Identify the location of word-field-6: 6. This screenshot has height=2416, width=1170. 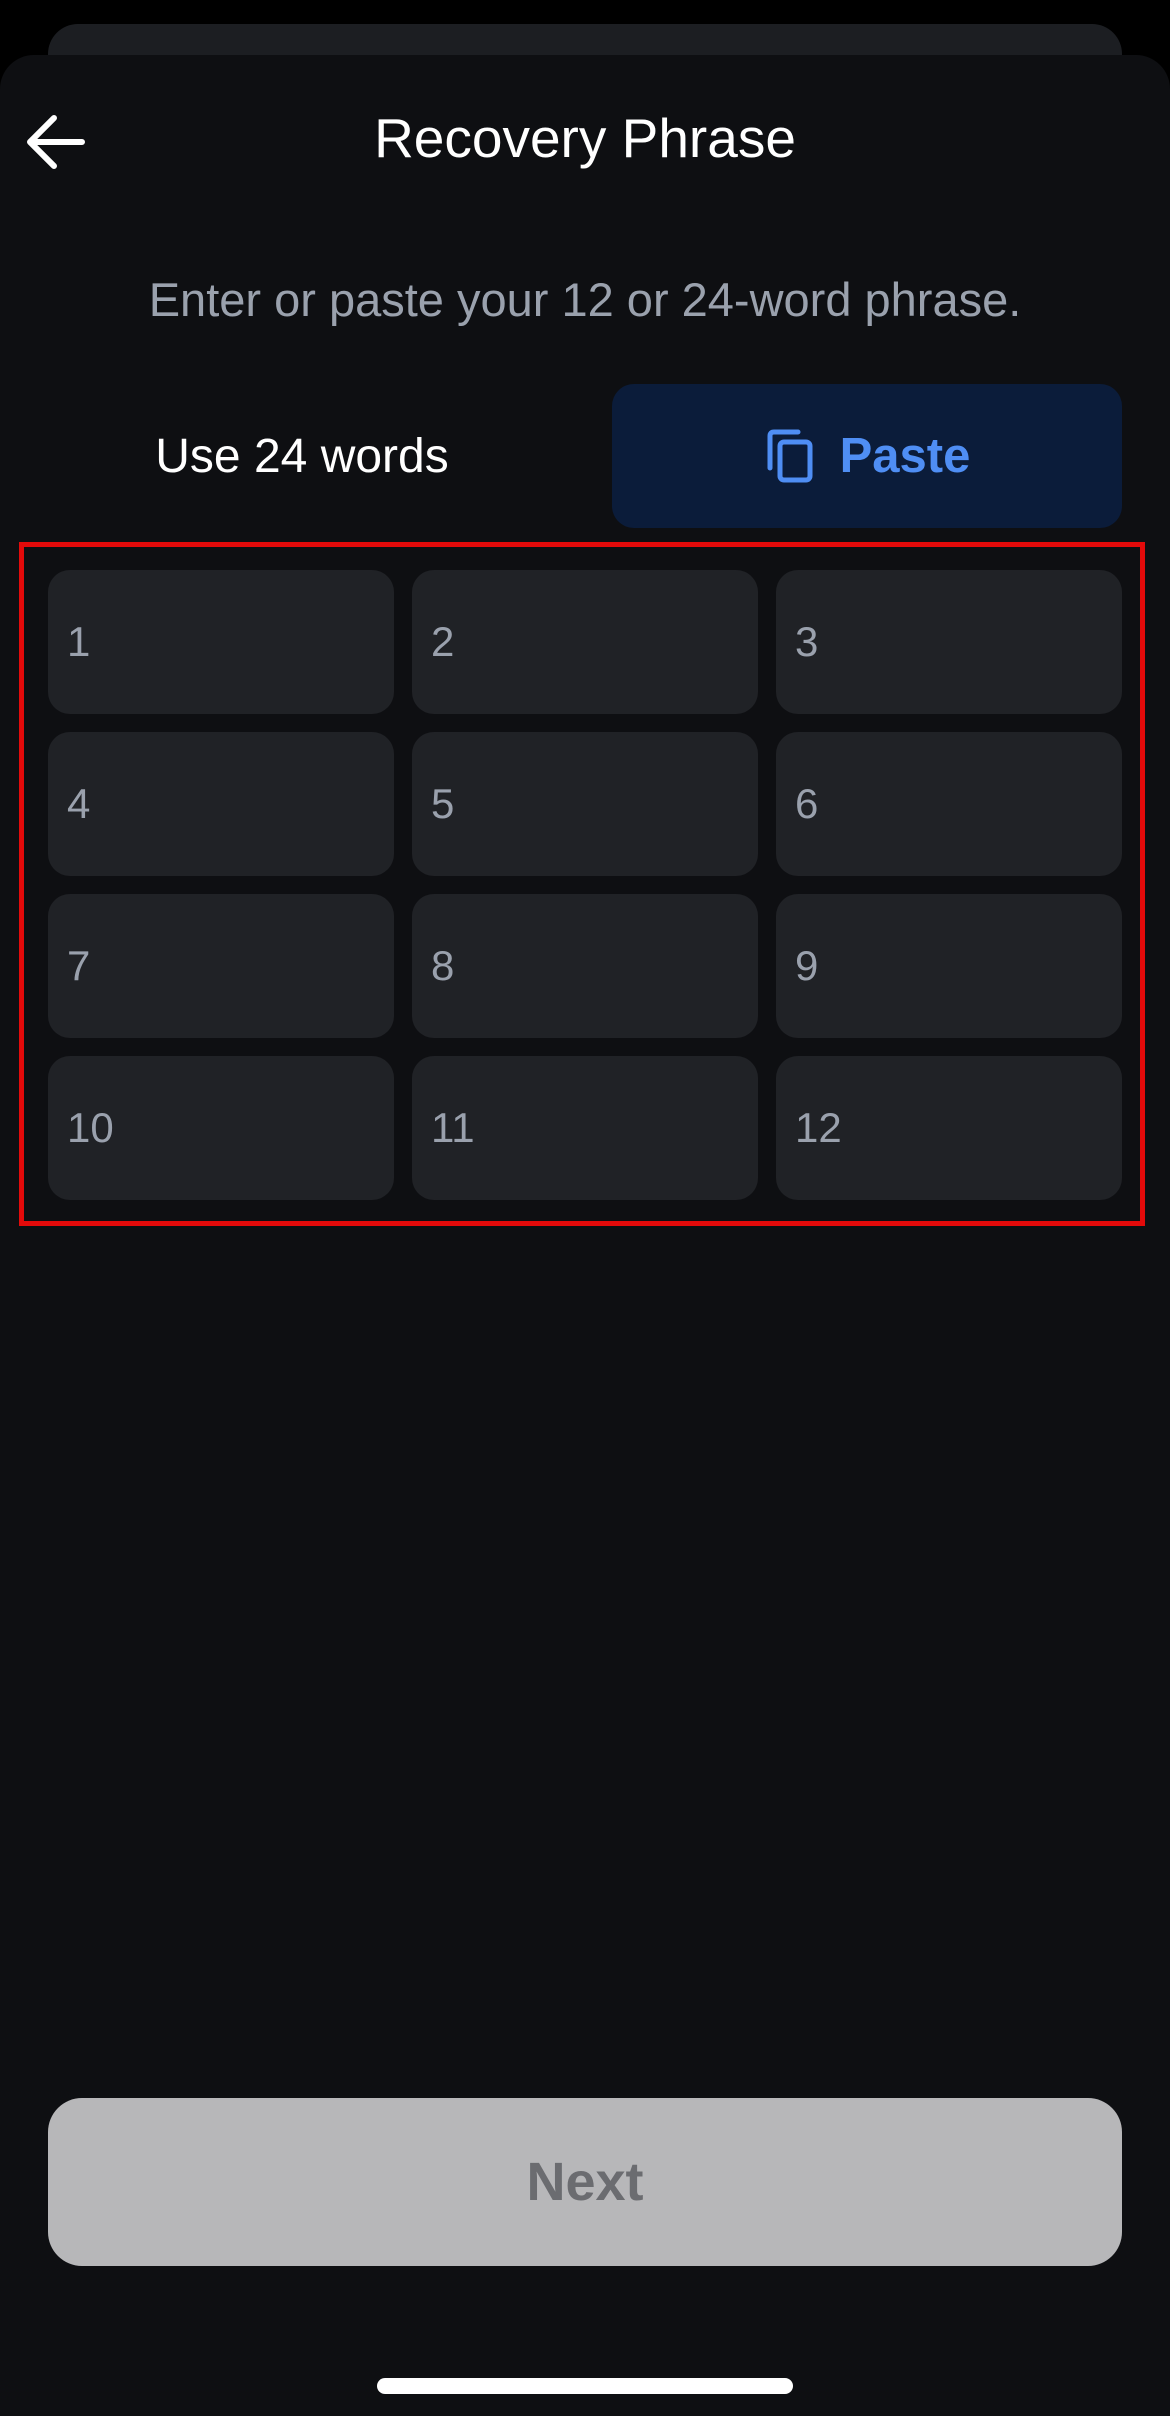
(949, 804).